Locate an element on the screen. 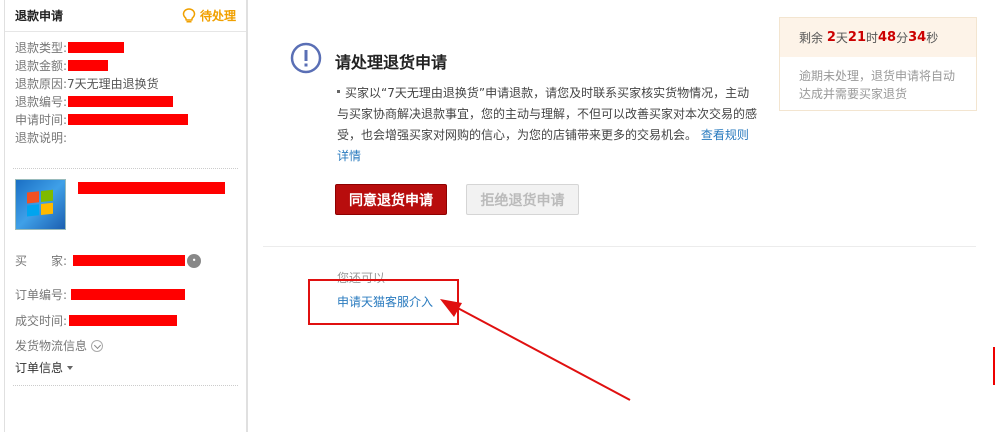 Image resolution: width=995 pixels, height=432 pixels. status-badge: 待处理 is located at coordinates (209, 15).